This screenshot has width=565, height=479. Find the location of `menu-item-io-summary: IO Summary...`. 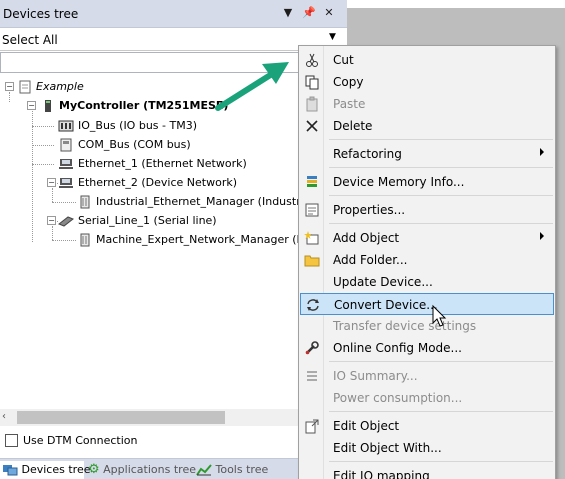

menu-item-io-summary: IO Summary... is located at coordinates (427, 376).